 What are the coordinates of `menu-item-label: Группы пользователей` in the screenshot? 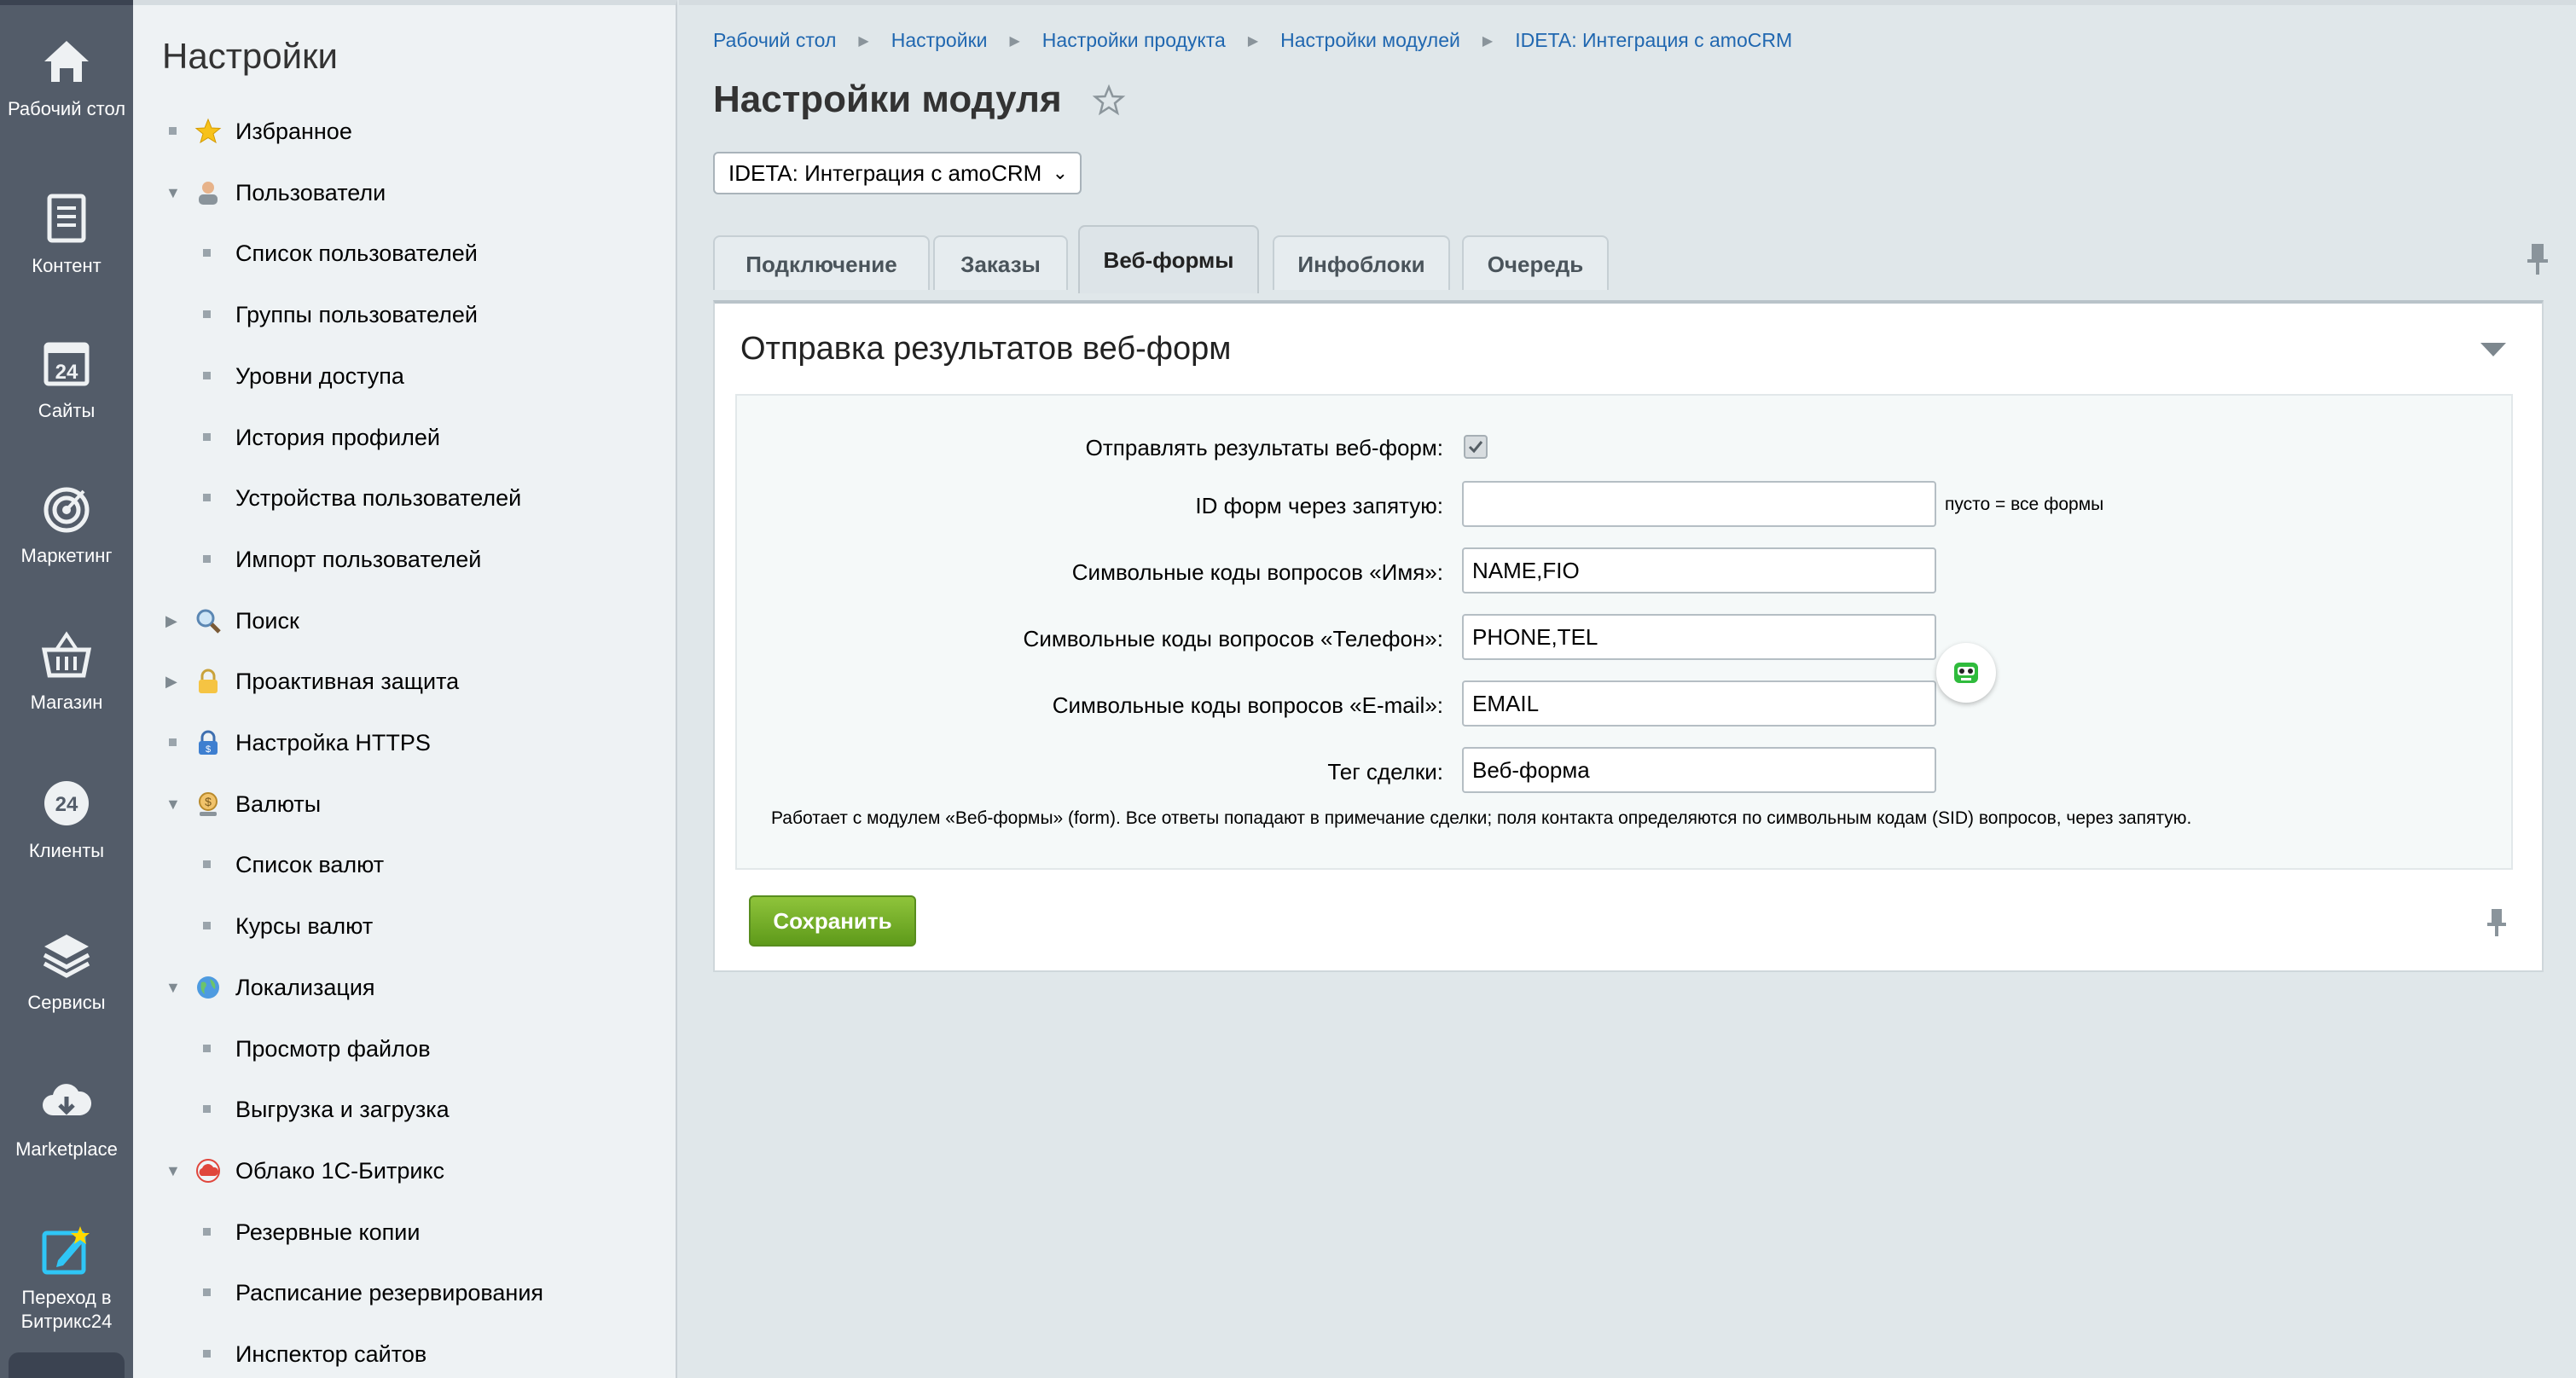 It's located at (356, 314).